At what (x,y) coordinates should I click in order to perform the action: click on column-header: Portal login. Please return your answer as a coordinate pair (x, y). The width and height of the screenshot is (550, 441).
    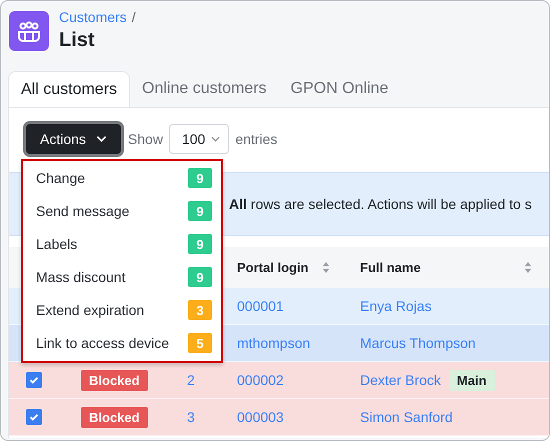
    Looking at the image, I should click on (272, 267).